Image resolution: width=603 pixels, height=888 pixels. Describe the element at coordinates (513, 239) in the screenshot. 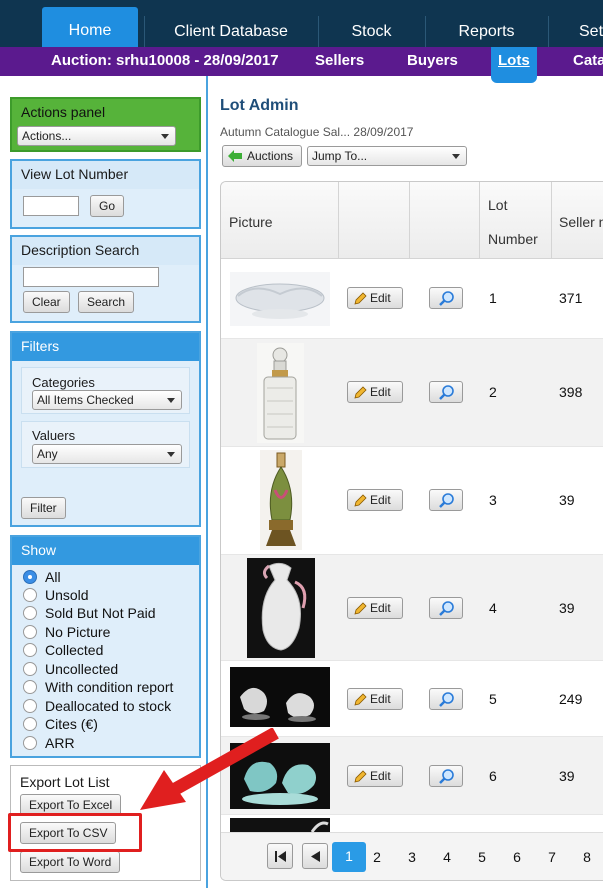

I see `header-number-label: Number` at that location.